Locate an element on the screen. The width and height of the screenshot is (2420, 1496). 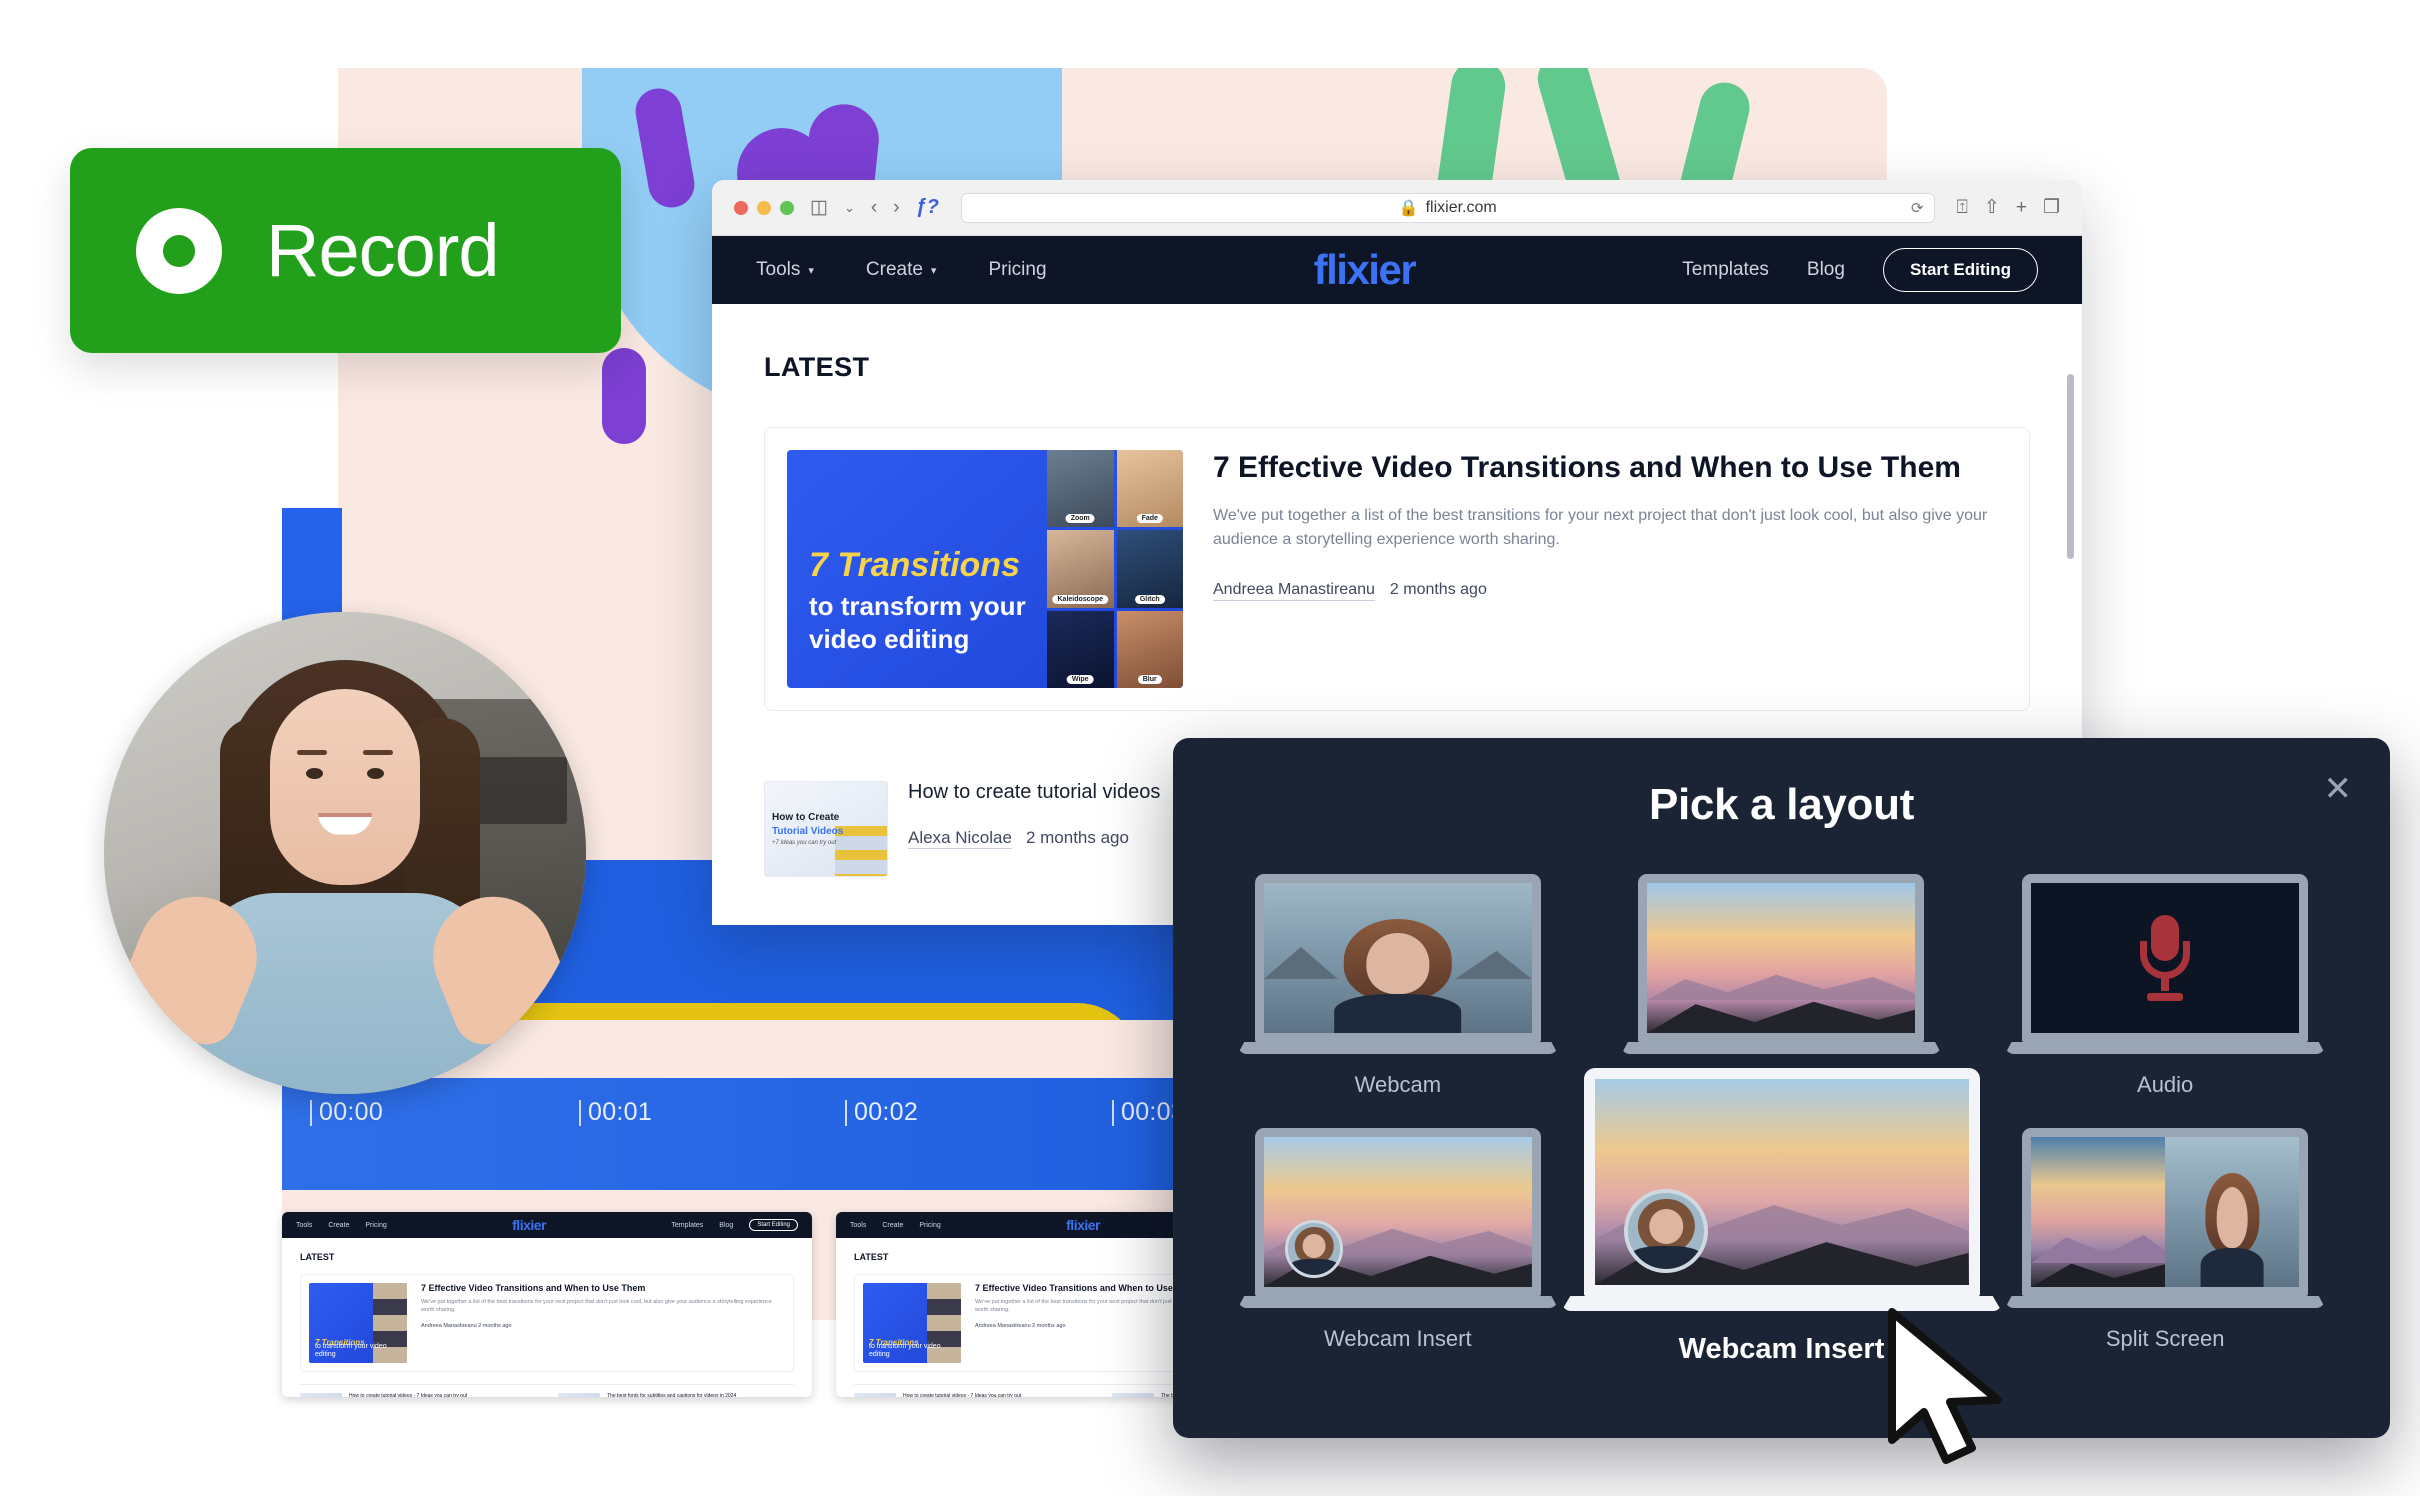
record-button-label: Record is located at coordinates (383, 250).